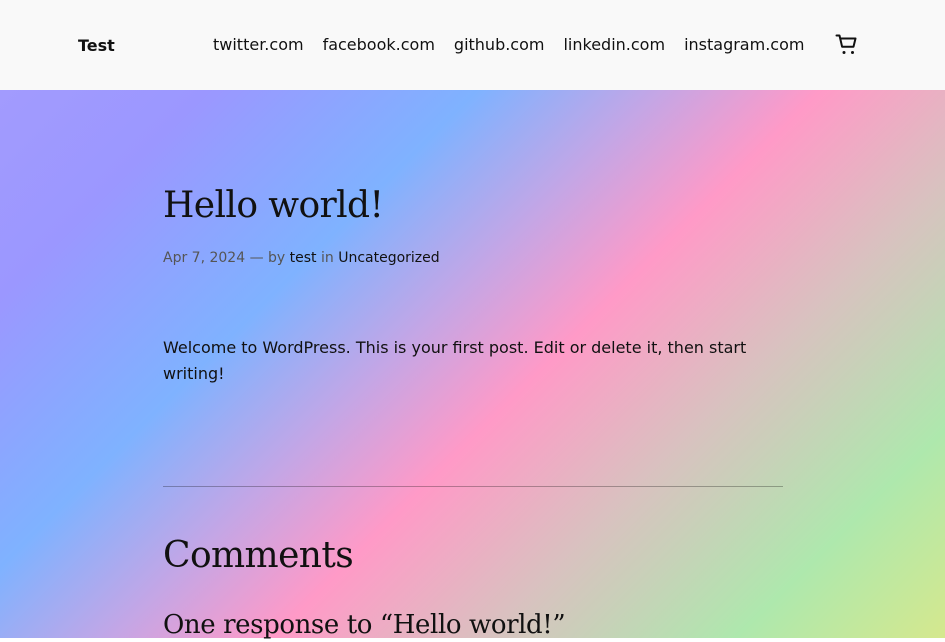 This screenshot has height=642, width=945. Describe the element at coordinates (473, 486) in the screenshot. I see `comments-divider` at that location.